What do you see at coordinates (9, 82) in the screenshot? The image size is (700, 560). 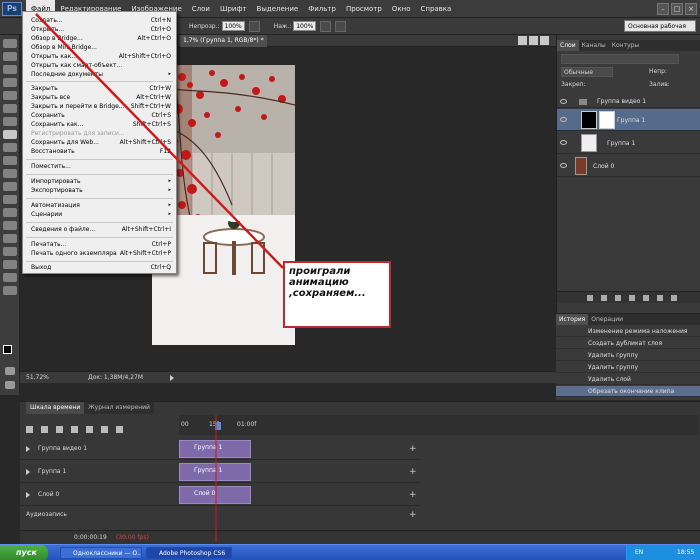 I see `quick-select-tool-icon` at bounding box center [9, 82].